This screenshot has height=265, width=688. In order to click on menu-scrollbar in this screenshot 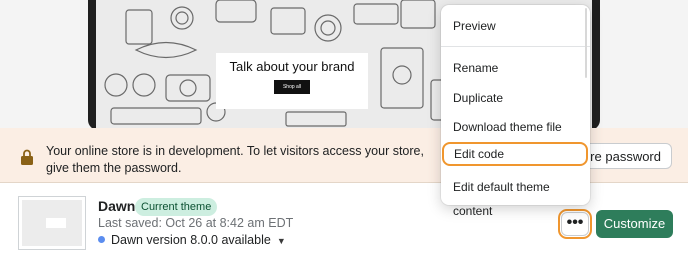, I will do `click(586, 43)`.